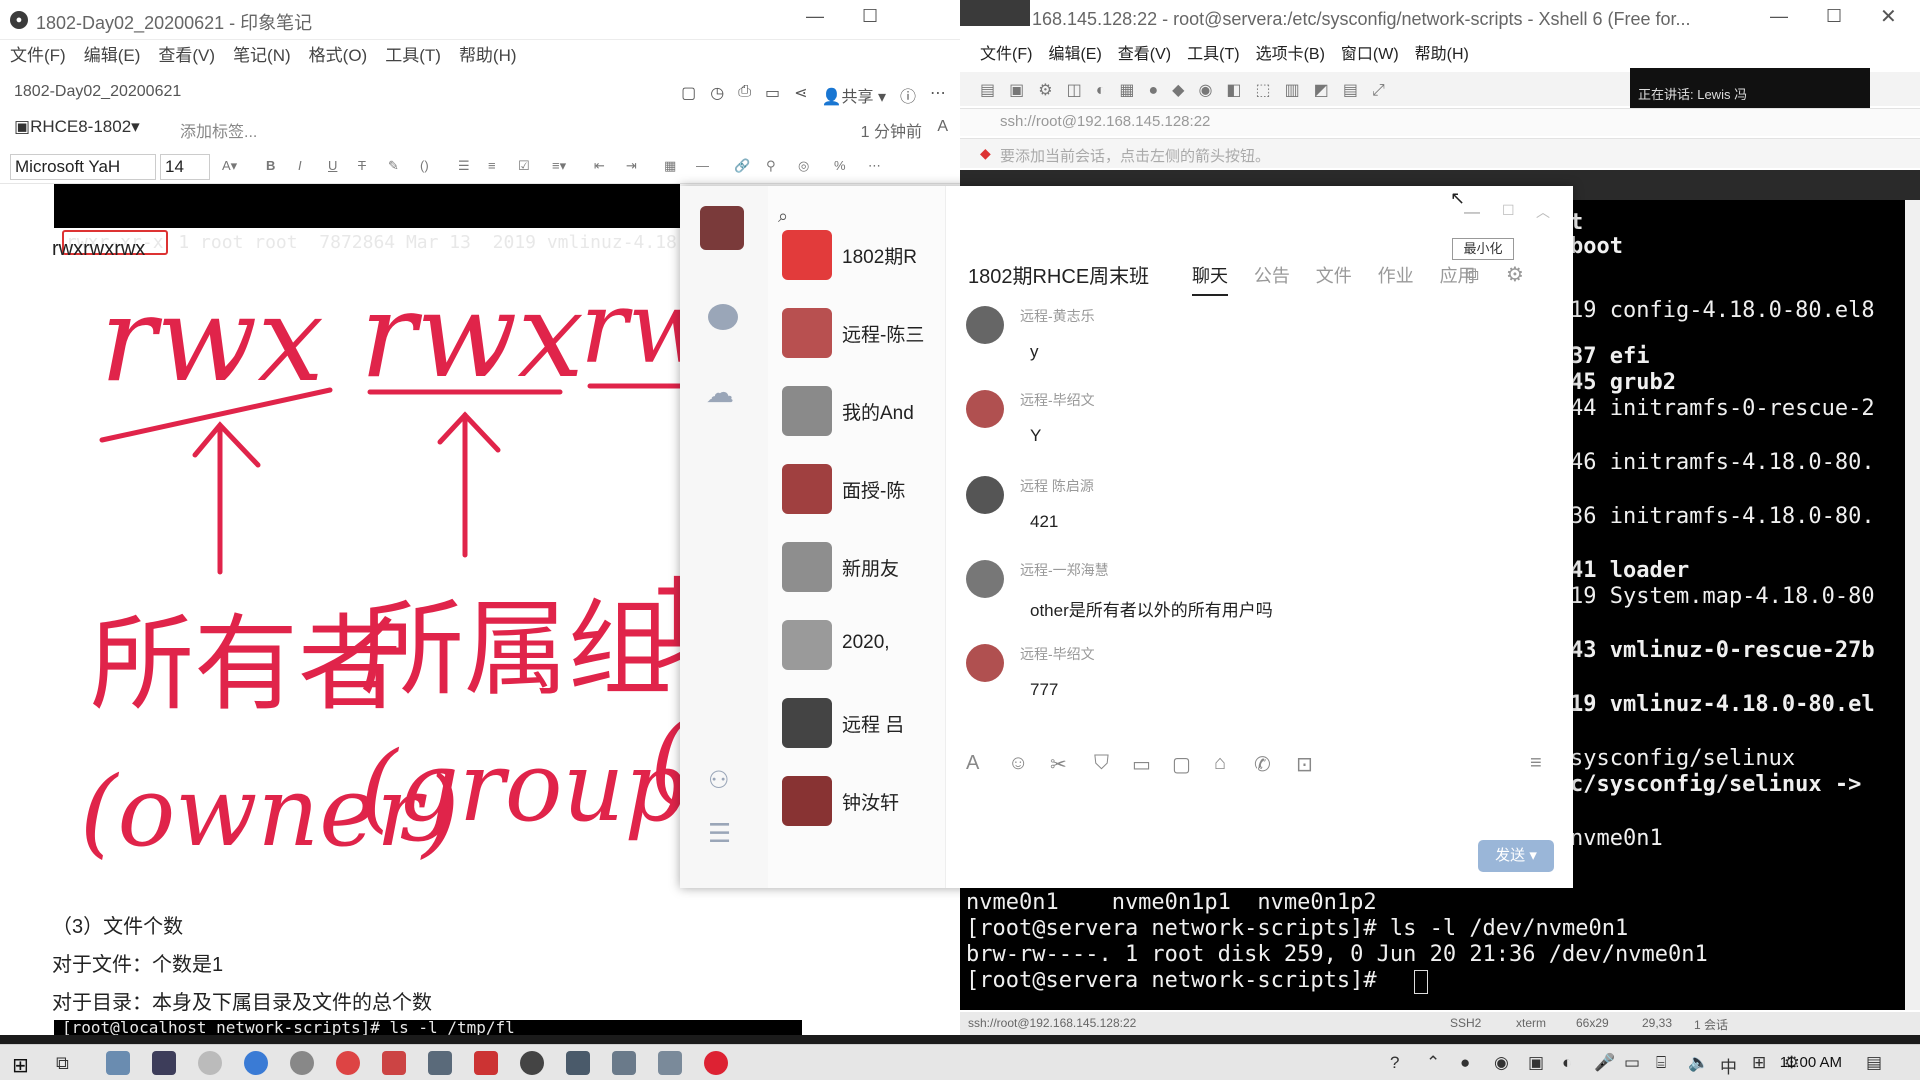 This screenshot has height=1080, width=1920. What do you see at coordinates (1210, 281) in the screenshot?
I see `tab-chat: 聊天` at bounding box center [1210, 281].